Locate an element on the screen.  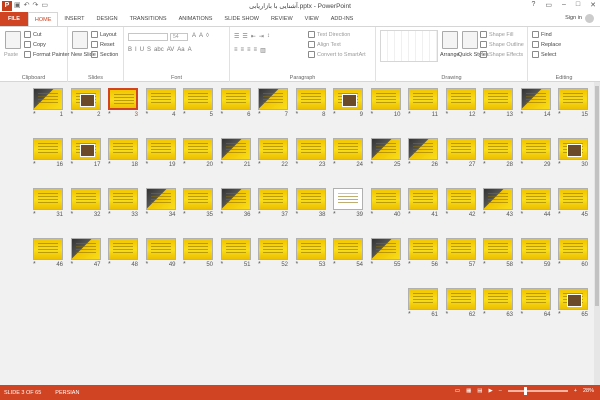
tab-home: HOME is located at coordinates (43, 19).